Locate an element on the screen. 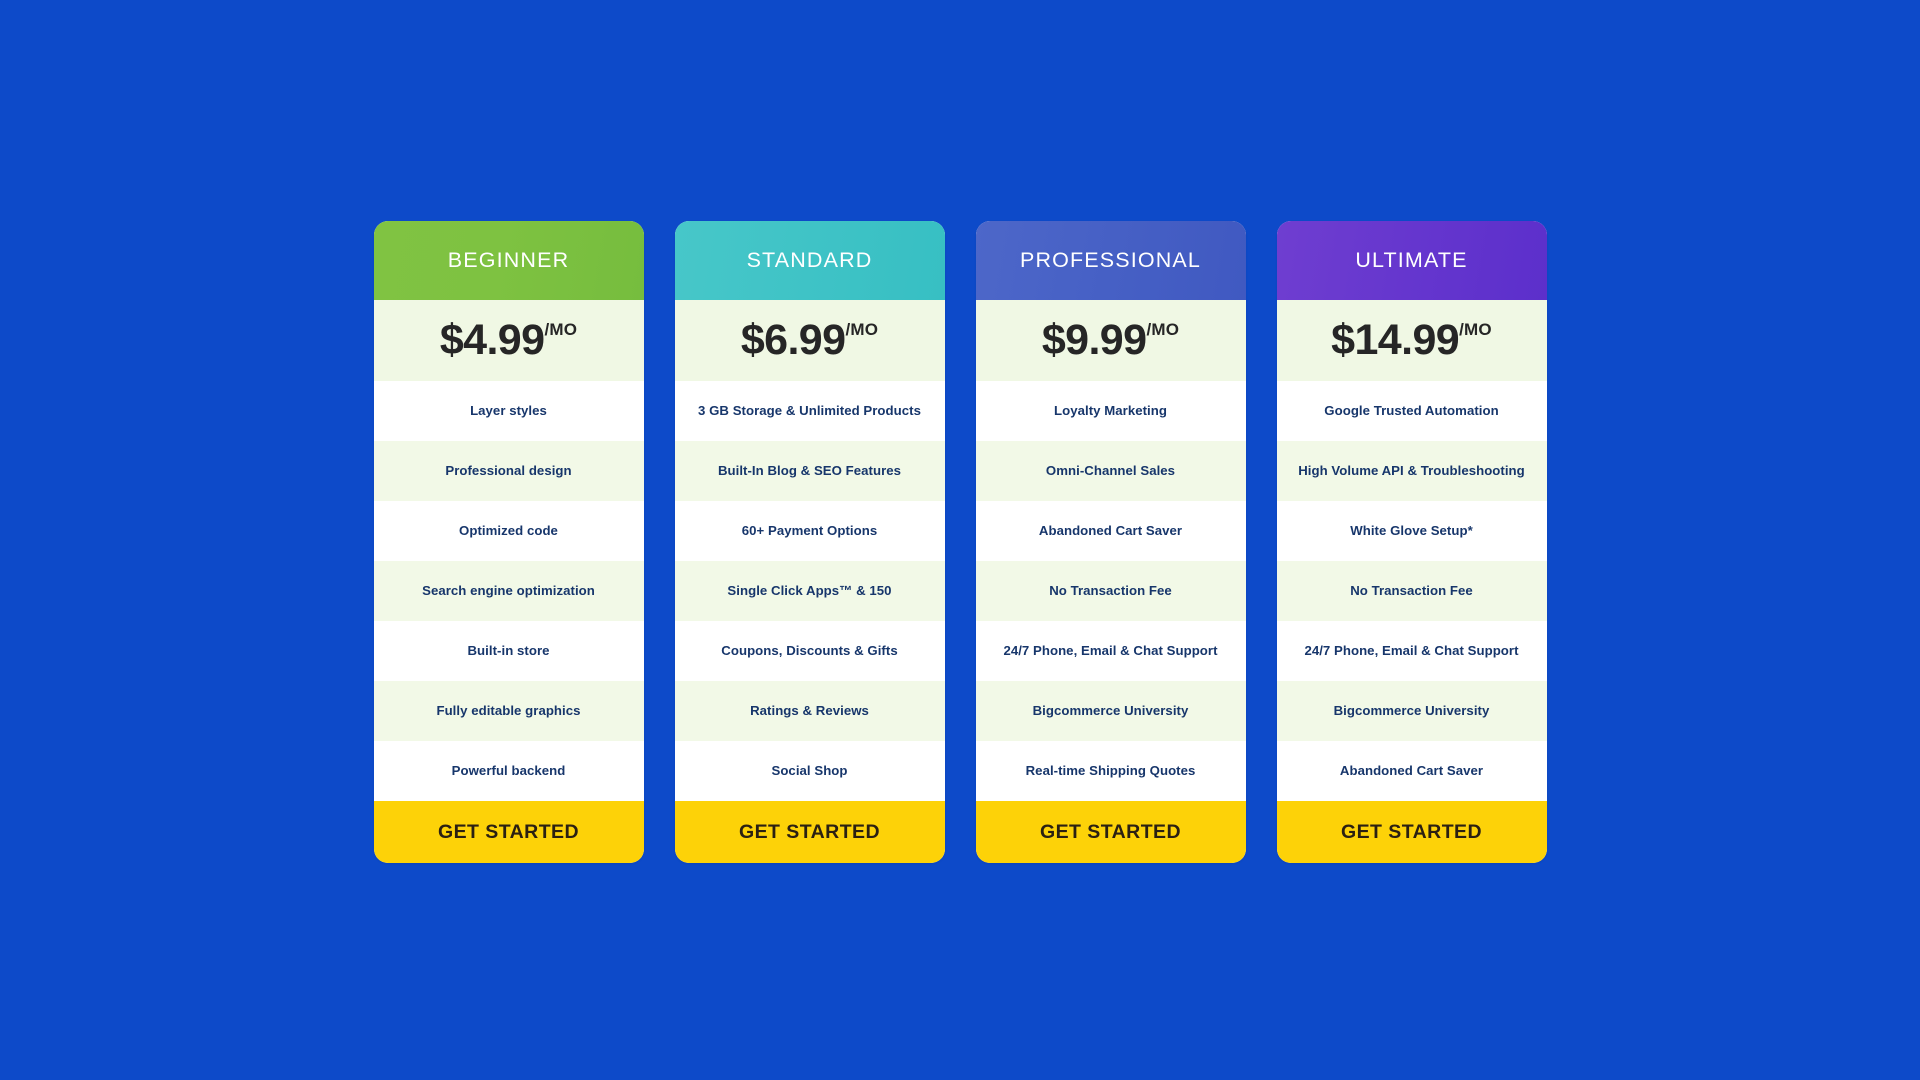 The width and height of the screenshot is (1920, 1080). plan-header-standard: STANDARD is located at coordinates (809, 260).